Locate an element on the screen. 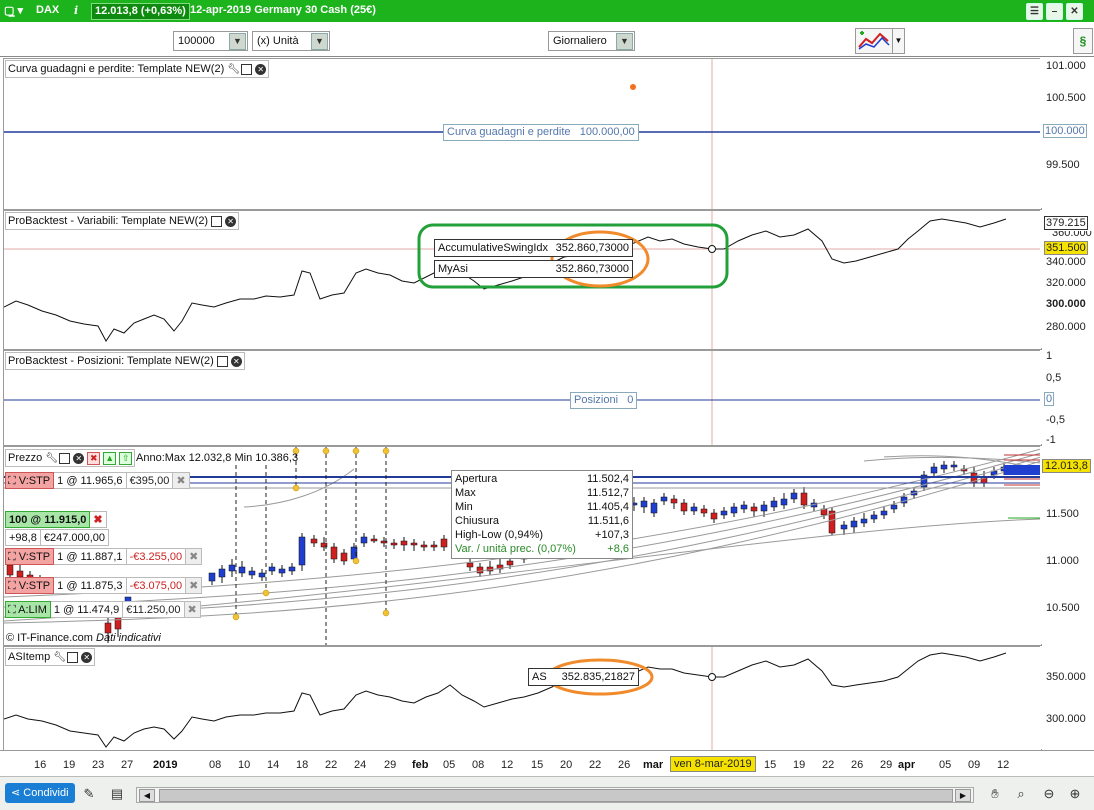 This screenshot has height=810, width=1094. quantity-dropdown-icon: ▼ is located at coordinates (237, 41).